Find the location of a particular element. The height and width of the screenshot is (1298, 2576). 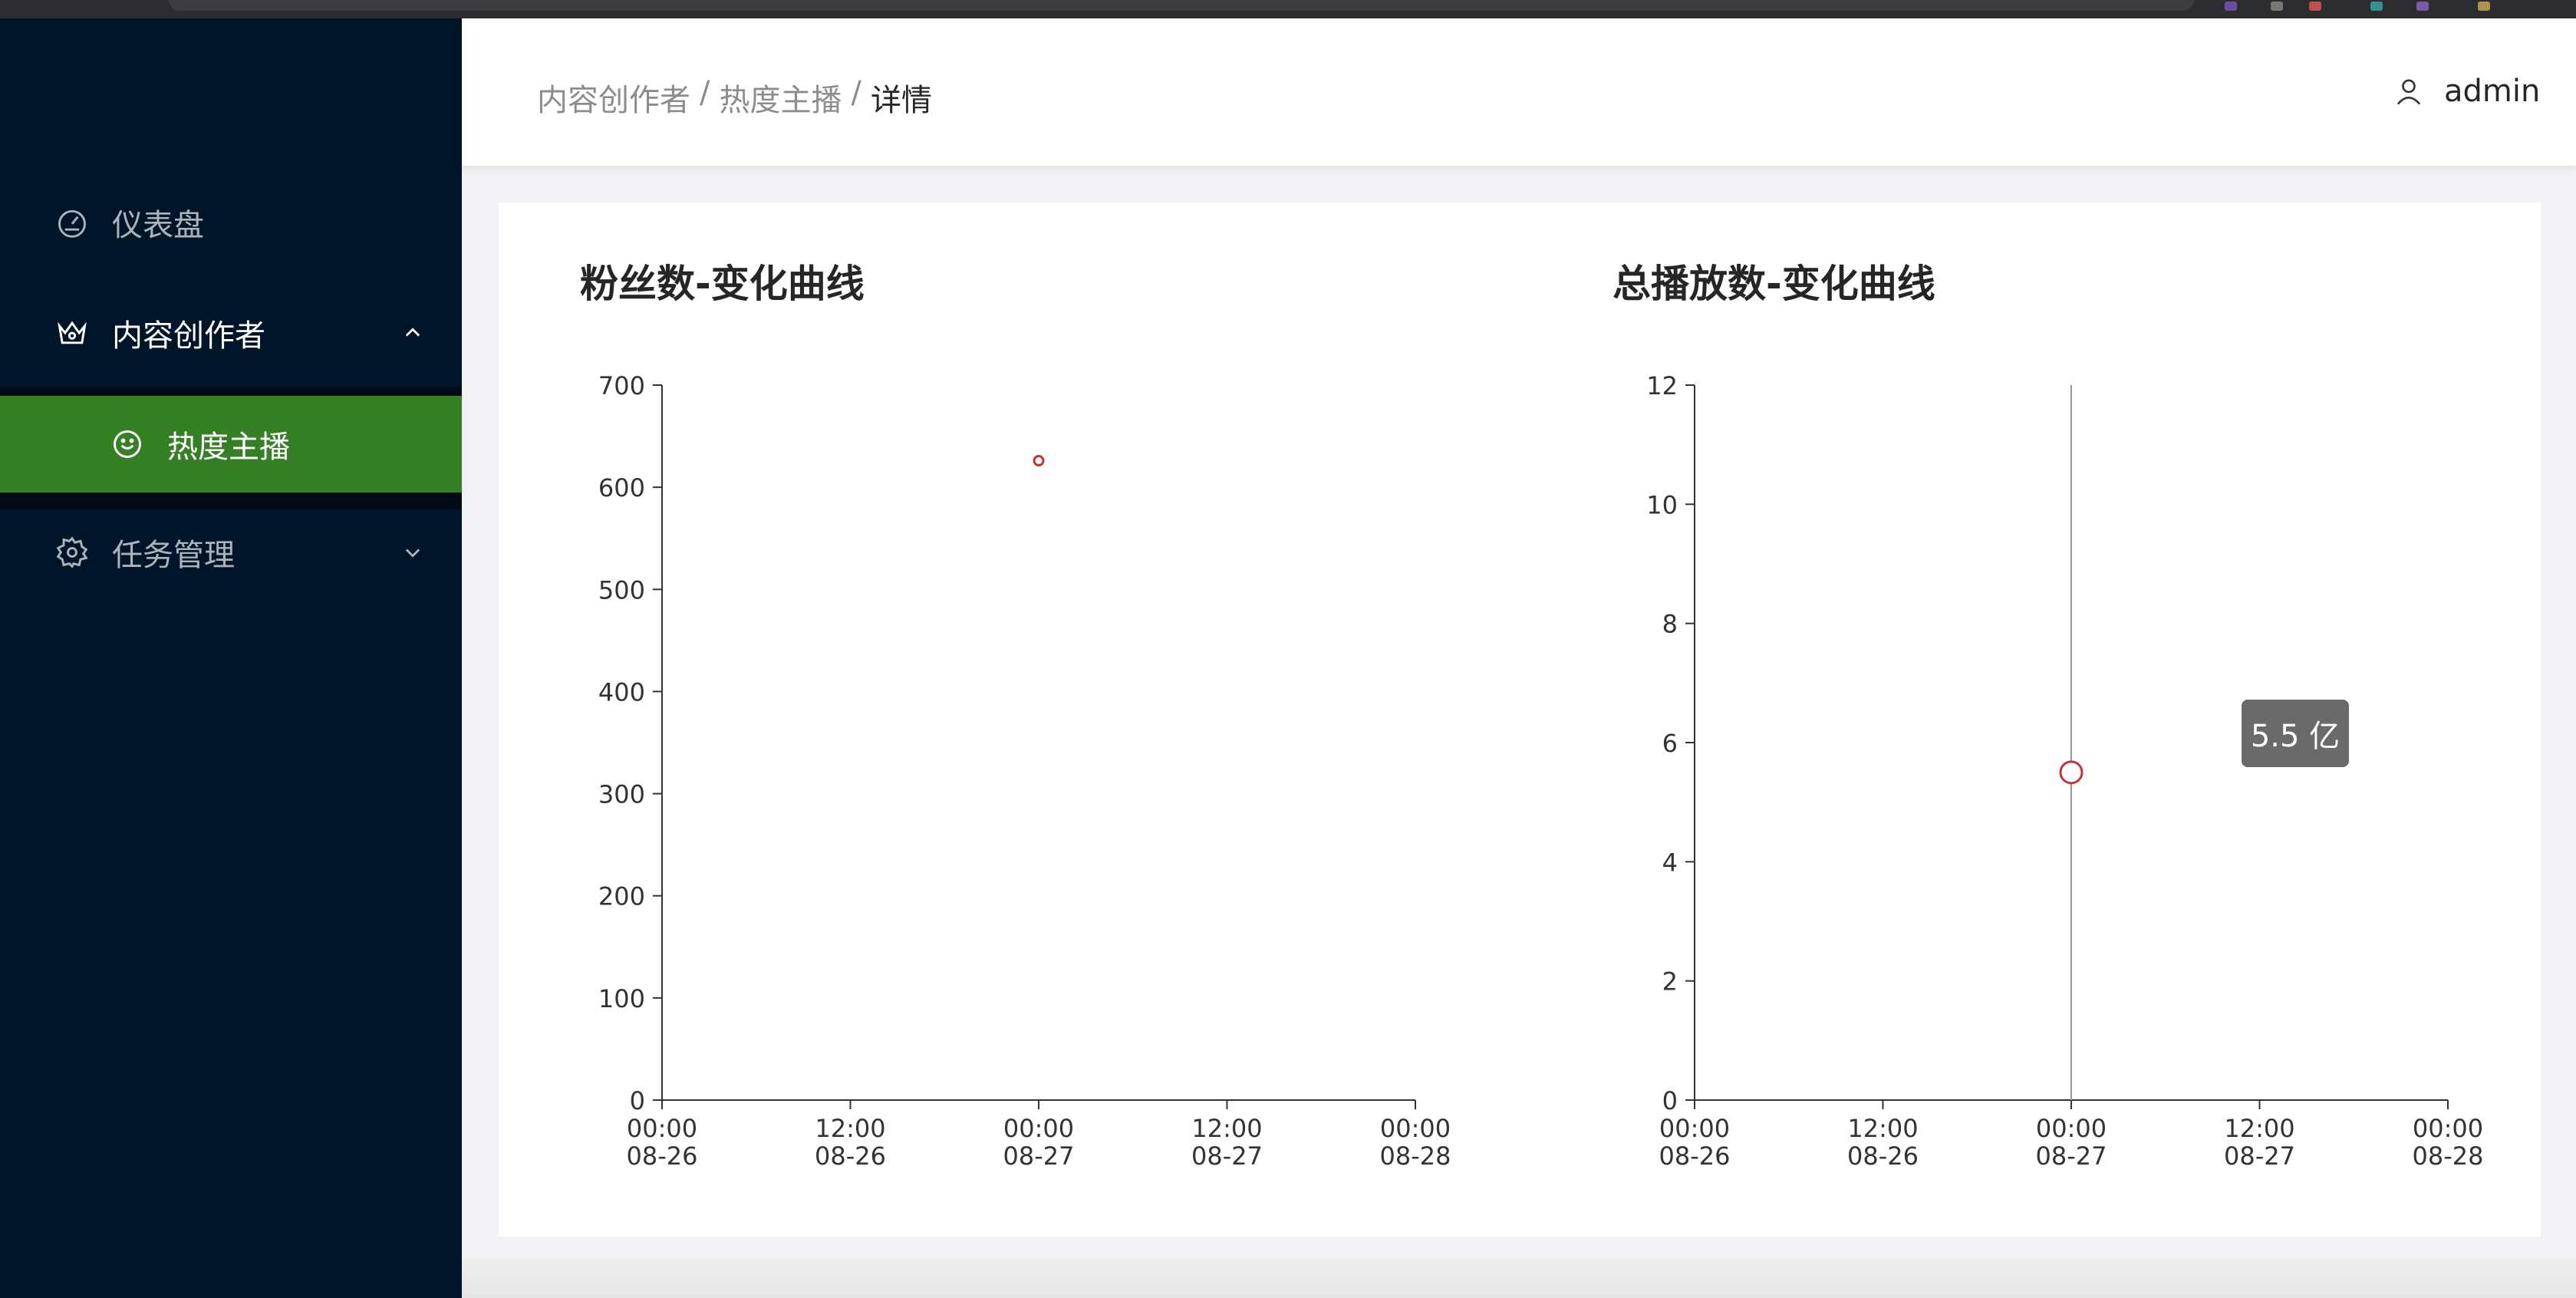

sidebar-item-label: 任务管理 is located at coordinates (173, 555).